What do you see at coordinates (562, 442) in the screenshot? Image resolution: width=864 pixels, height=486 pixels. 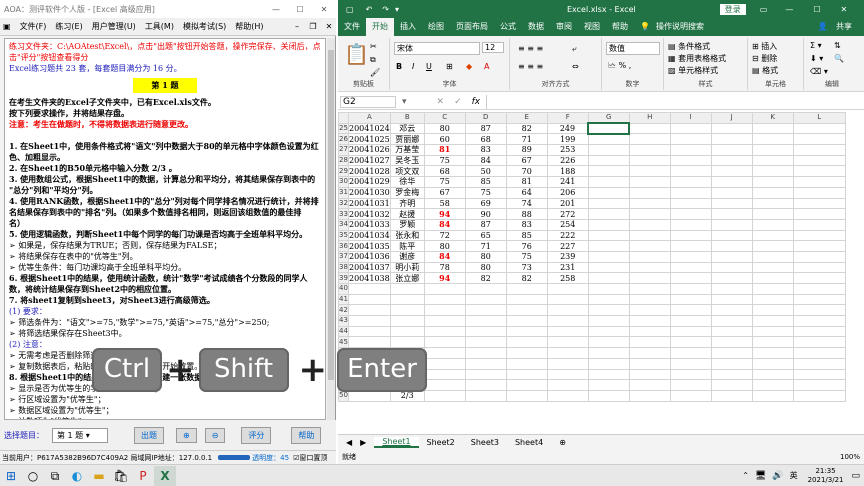 I see `add-sheet-icon: ⊕` at bounding box center [562, 442].